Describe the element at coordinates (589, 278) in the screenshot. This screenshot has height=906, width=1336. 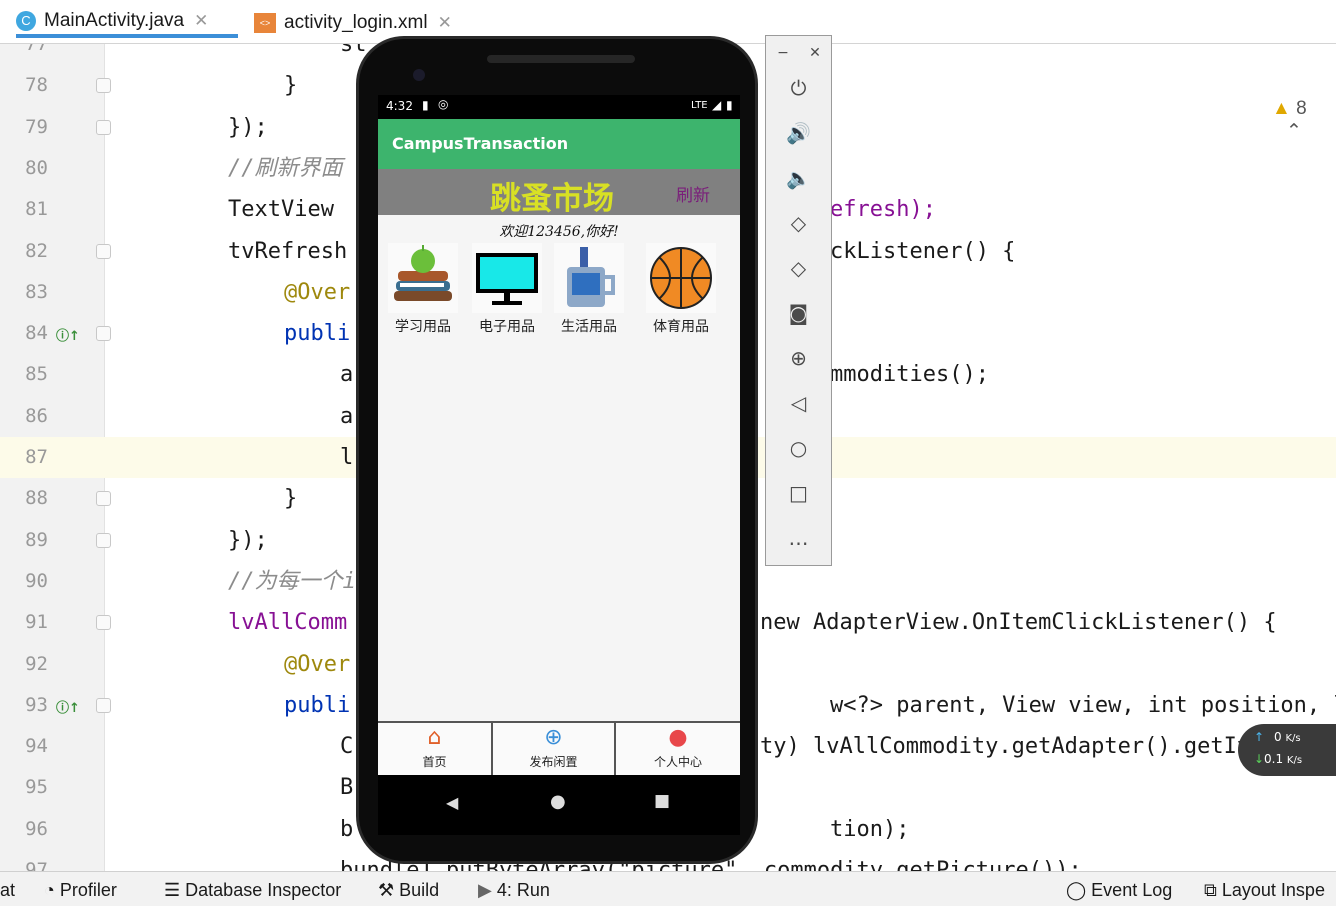
I see `mug-toothbrush-icon` at that location.